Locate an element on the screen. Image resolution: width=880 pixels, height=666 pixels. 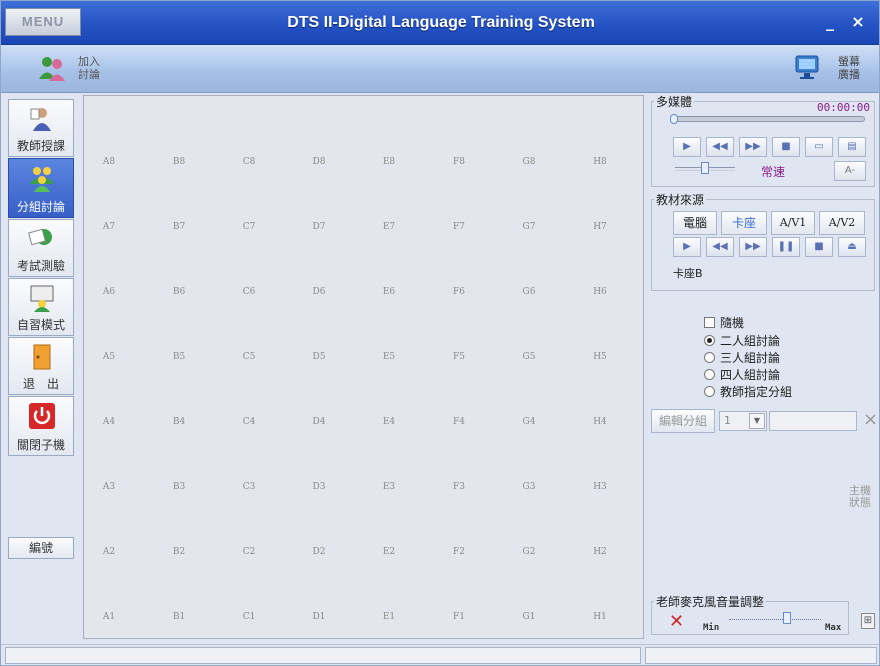
seat-label: C7 is located at coordinates (249, 227).